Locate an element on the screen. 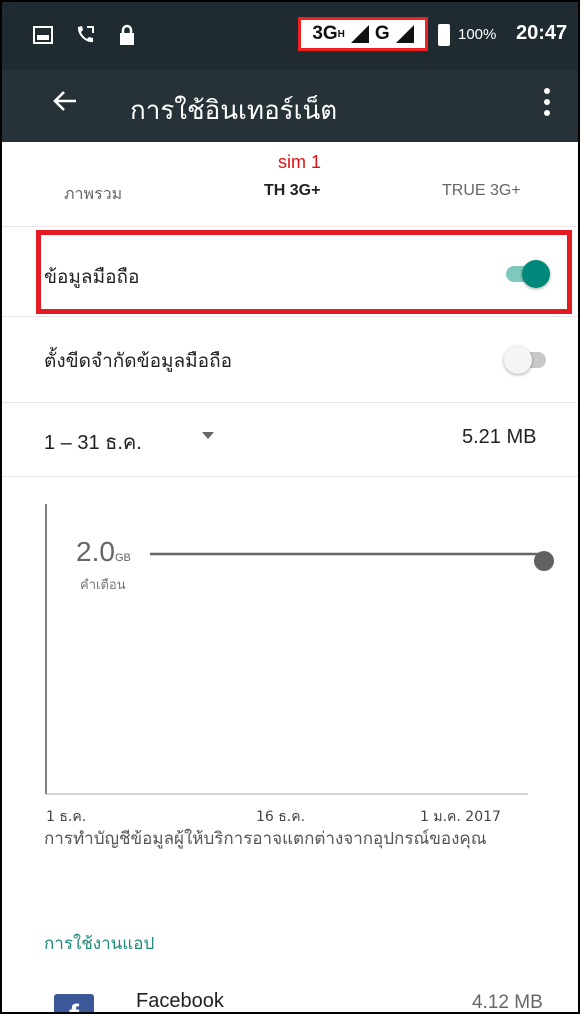  period-row: 1 – 31 ธ.ค. 5.21 MB is located at coordinates (290, 439).